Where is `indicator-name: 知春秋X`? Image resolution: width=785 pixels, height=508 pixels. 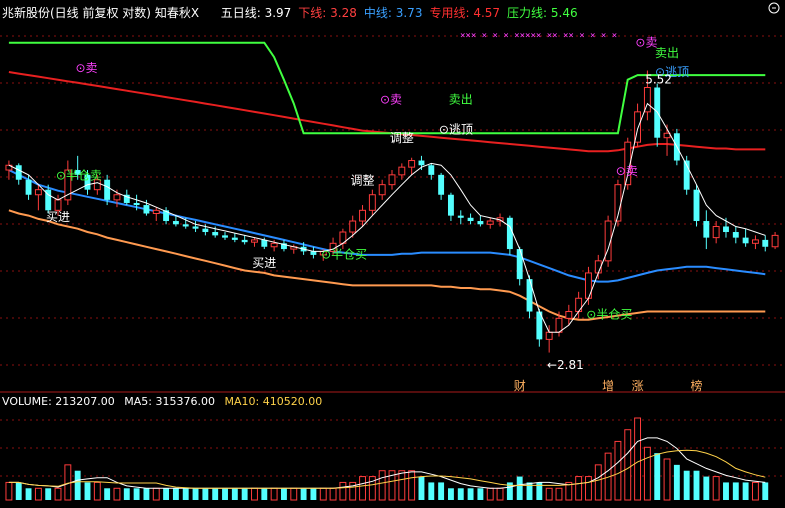 indicator-name: 知春秋X is located at coordinates (177, 13).